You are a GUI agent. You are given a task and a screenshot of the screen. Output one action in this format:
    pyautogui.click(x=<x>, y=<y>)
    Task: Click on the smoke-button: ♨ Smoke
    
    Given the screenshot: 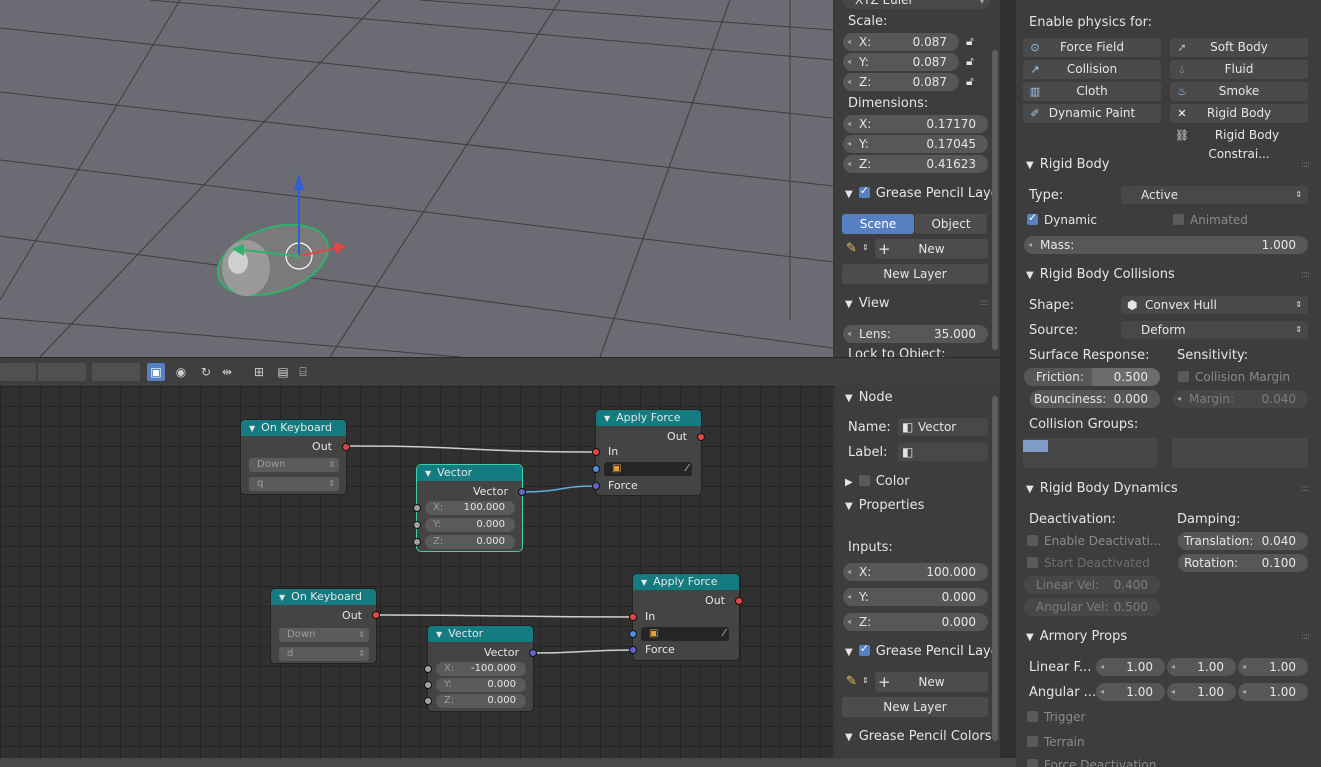 What is the action you would take?
    pyautogui.click(x=1239, y=91)
    